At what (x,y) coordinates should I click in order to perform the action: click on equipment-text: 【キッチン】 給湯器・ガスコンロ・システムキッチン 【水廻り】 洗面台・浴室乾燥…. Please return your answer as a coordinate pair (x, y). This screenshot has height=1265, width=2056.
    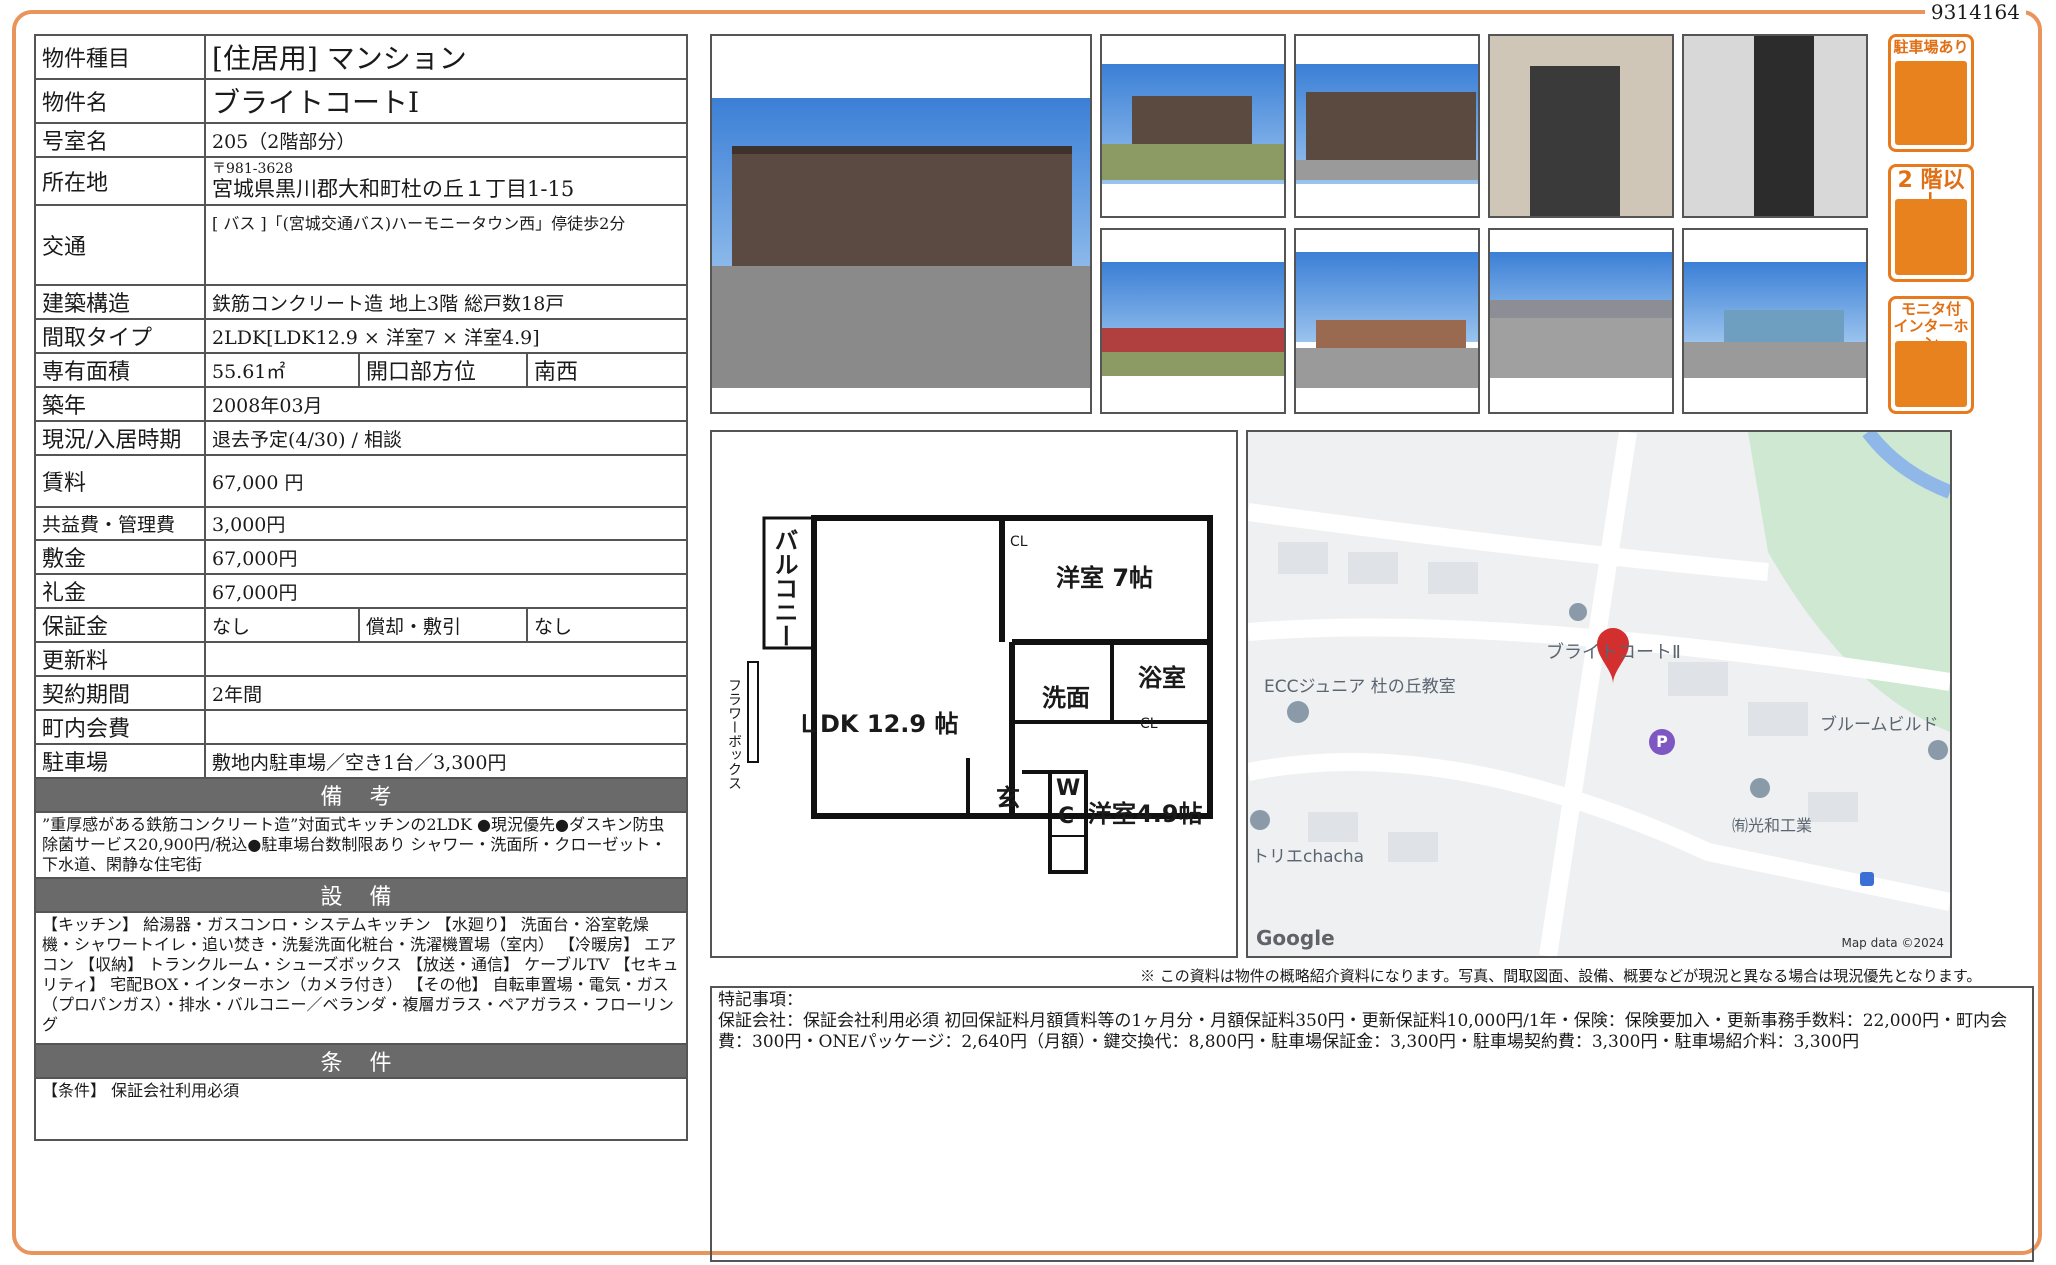
    Looking at the image, I should click on (361, 978).